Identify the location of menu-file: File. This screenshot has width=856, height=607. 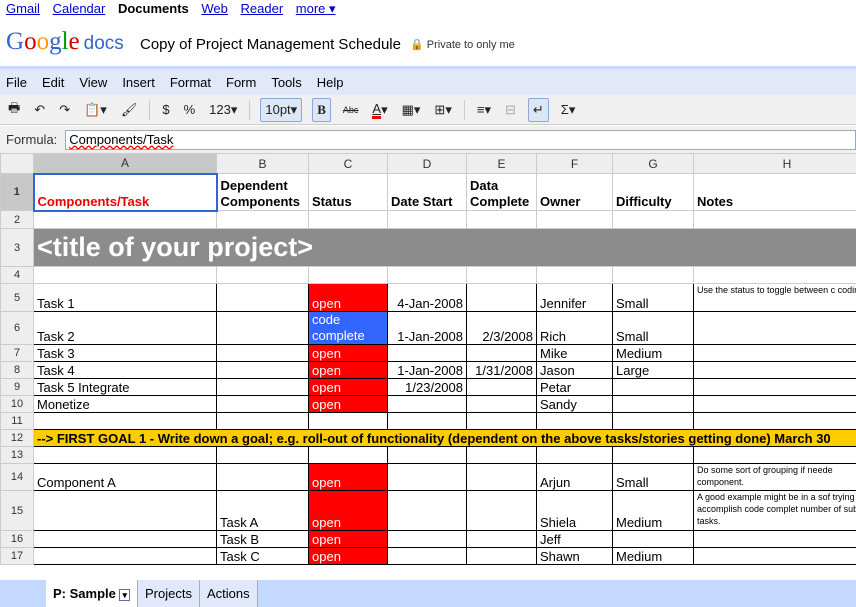
(16, 82).